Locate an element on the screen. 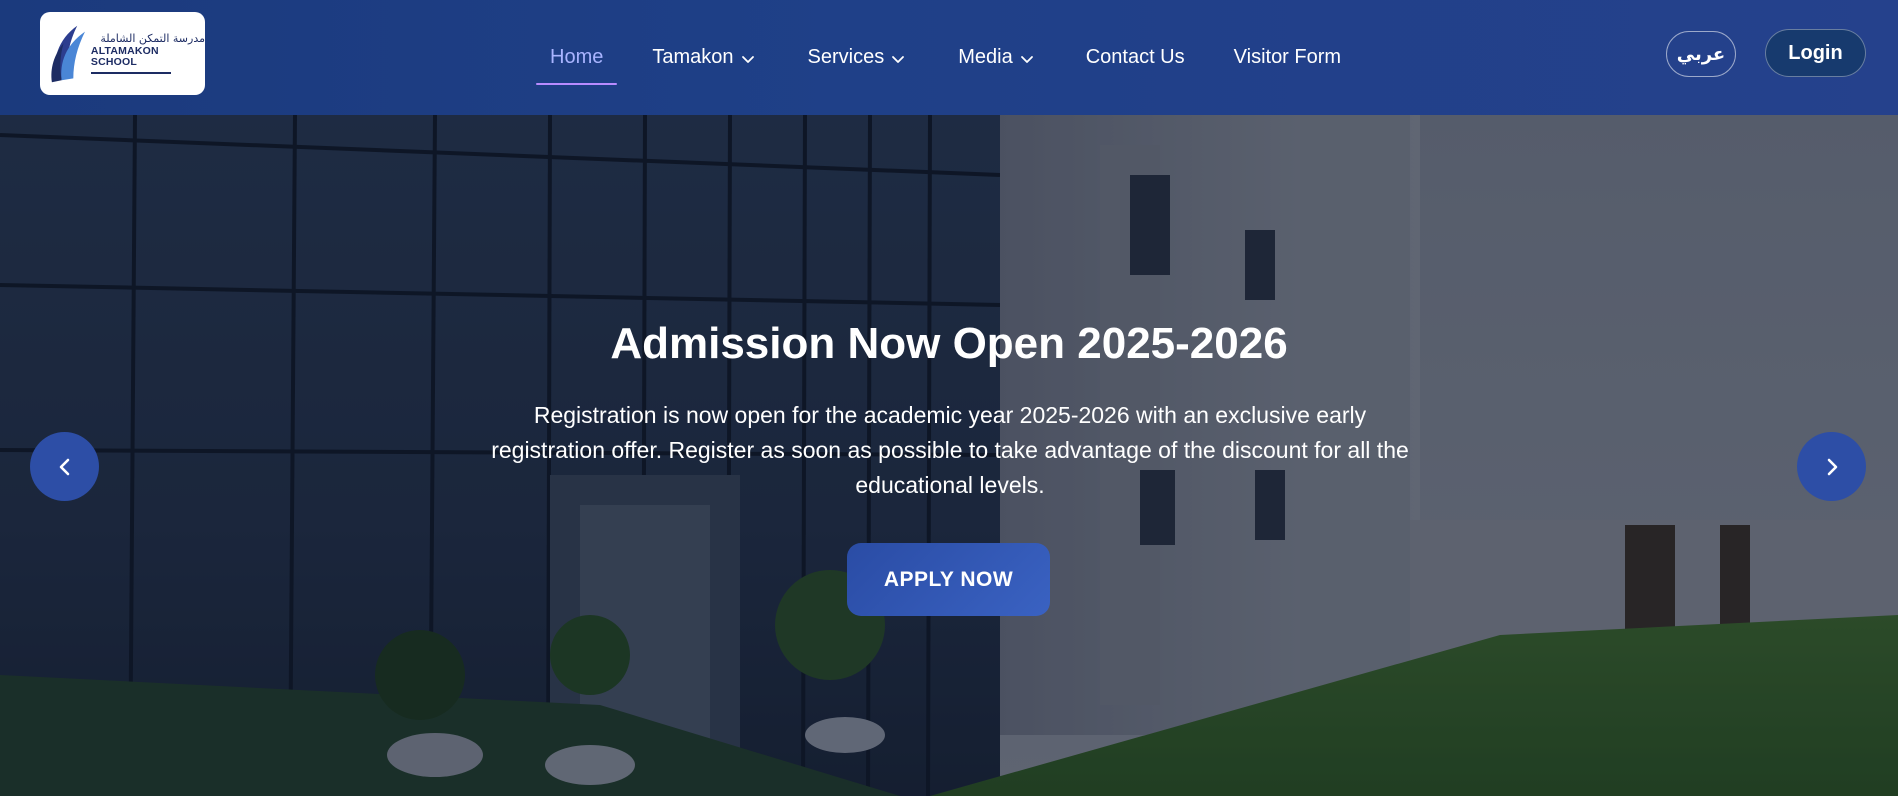  apply-now-button: APPLY NOW is located at coordinates (948, 579).